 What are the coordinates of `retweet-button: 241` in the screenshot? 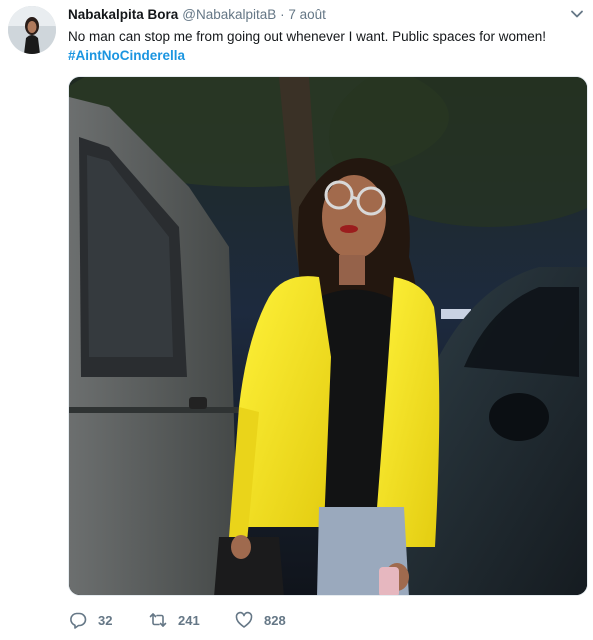 It's located at (191, 620).